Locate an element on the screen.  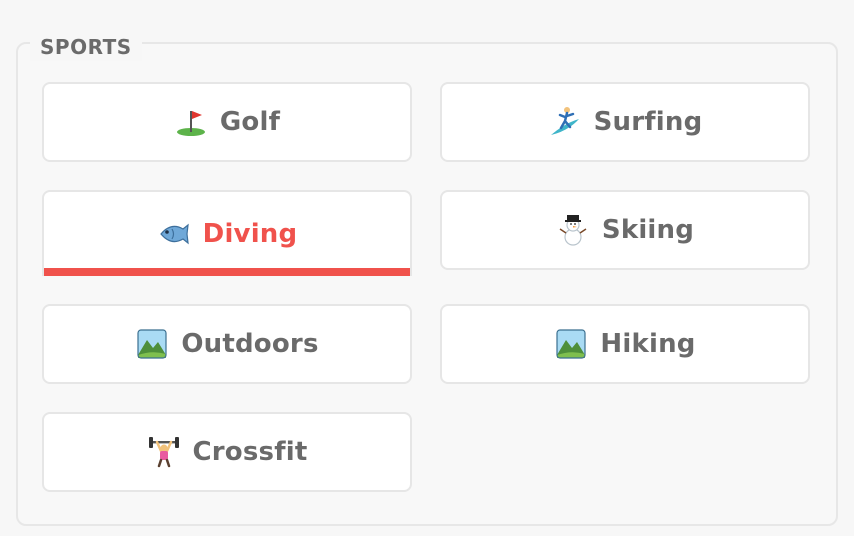
tile-skiing: Skiing is located at coordinates (625, 230).